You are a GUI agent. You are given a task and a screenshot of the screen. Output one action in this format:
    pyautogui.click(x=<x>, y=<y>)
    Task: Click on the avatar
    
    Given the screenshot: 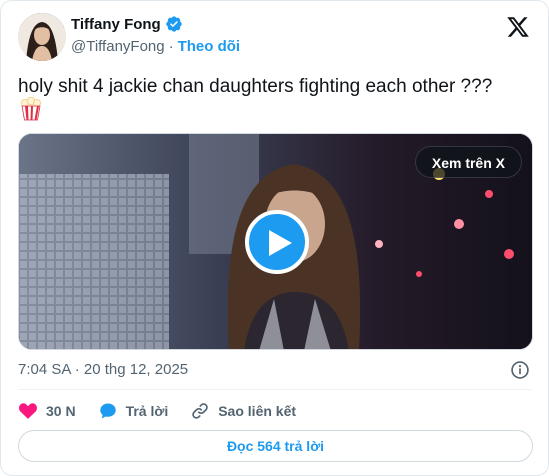 What is the action you would take?
    pyautogui.click(x=42, y=37)
    